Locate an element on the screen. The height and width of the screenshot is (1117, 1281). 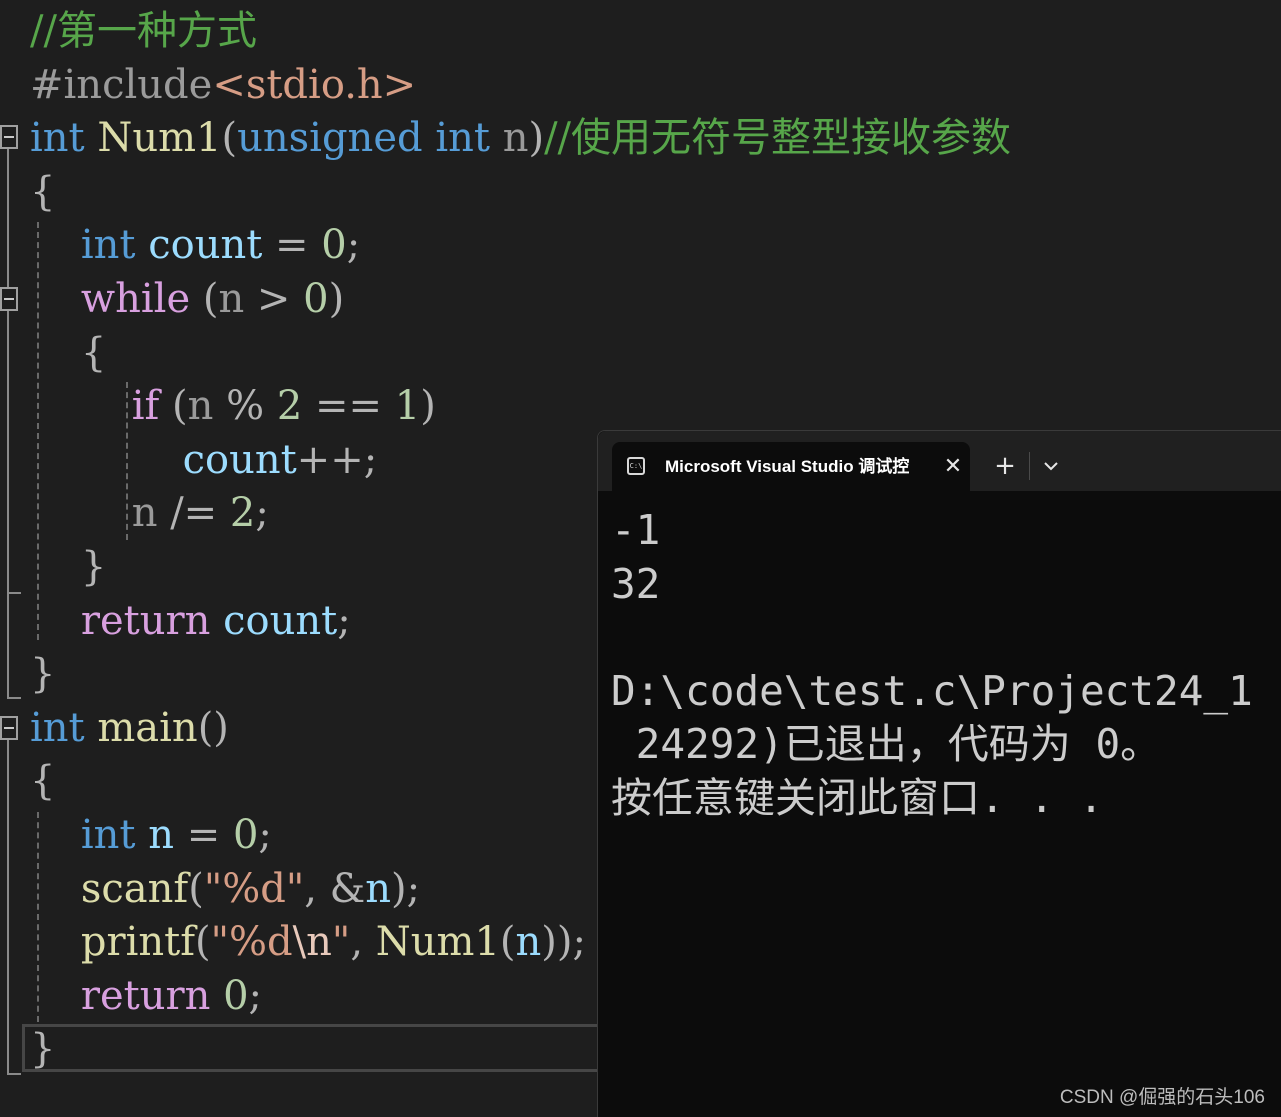
fold-region-num1 is located at coordinates (8, 424).